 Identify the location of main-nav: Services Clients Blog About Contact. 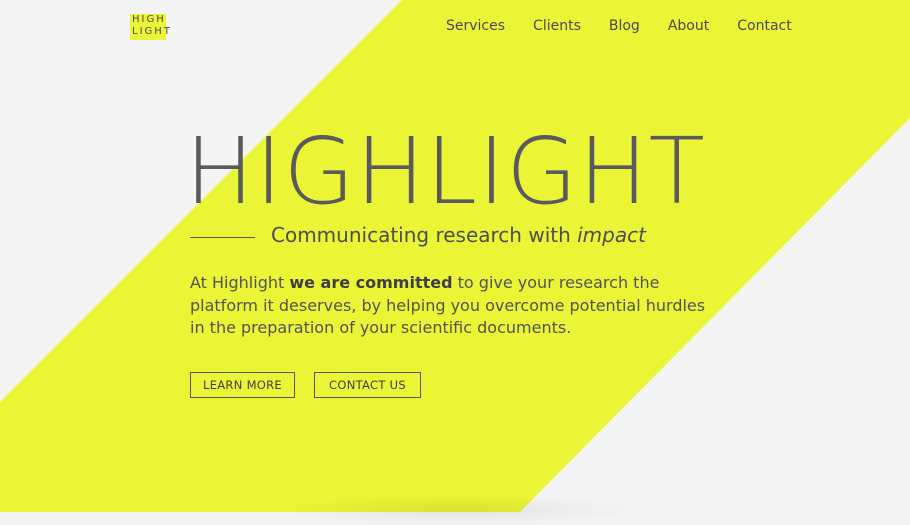
(619, 26).